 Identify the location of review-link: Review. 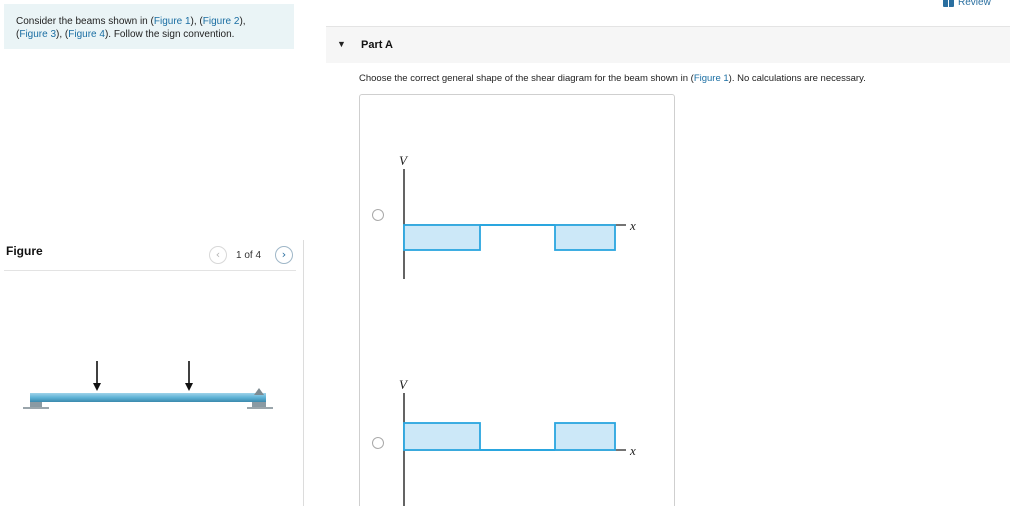
(967, 4).